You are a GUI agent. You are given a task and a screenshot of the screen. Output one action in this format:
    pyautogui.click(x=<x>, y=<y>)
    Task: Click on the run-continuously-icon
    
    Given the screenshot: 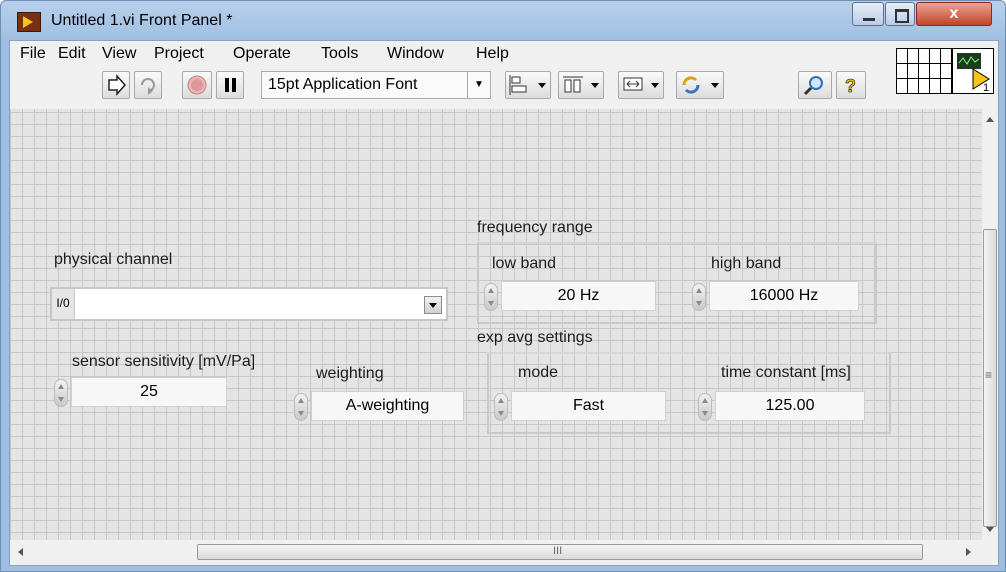 What is the action you would take?
    pyautogui.click(x=148, y=86)
    